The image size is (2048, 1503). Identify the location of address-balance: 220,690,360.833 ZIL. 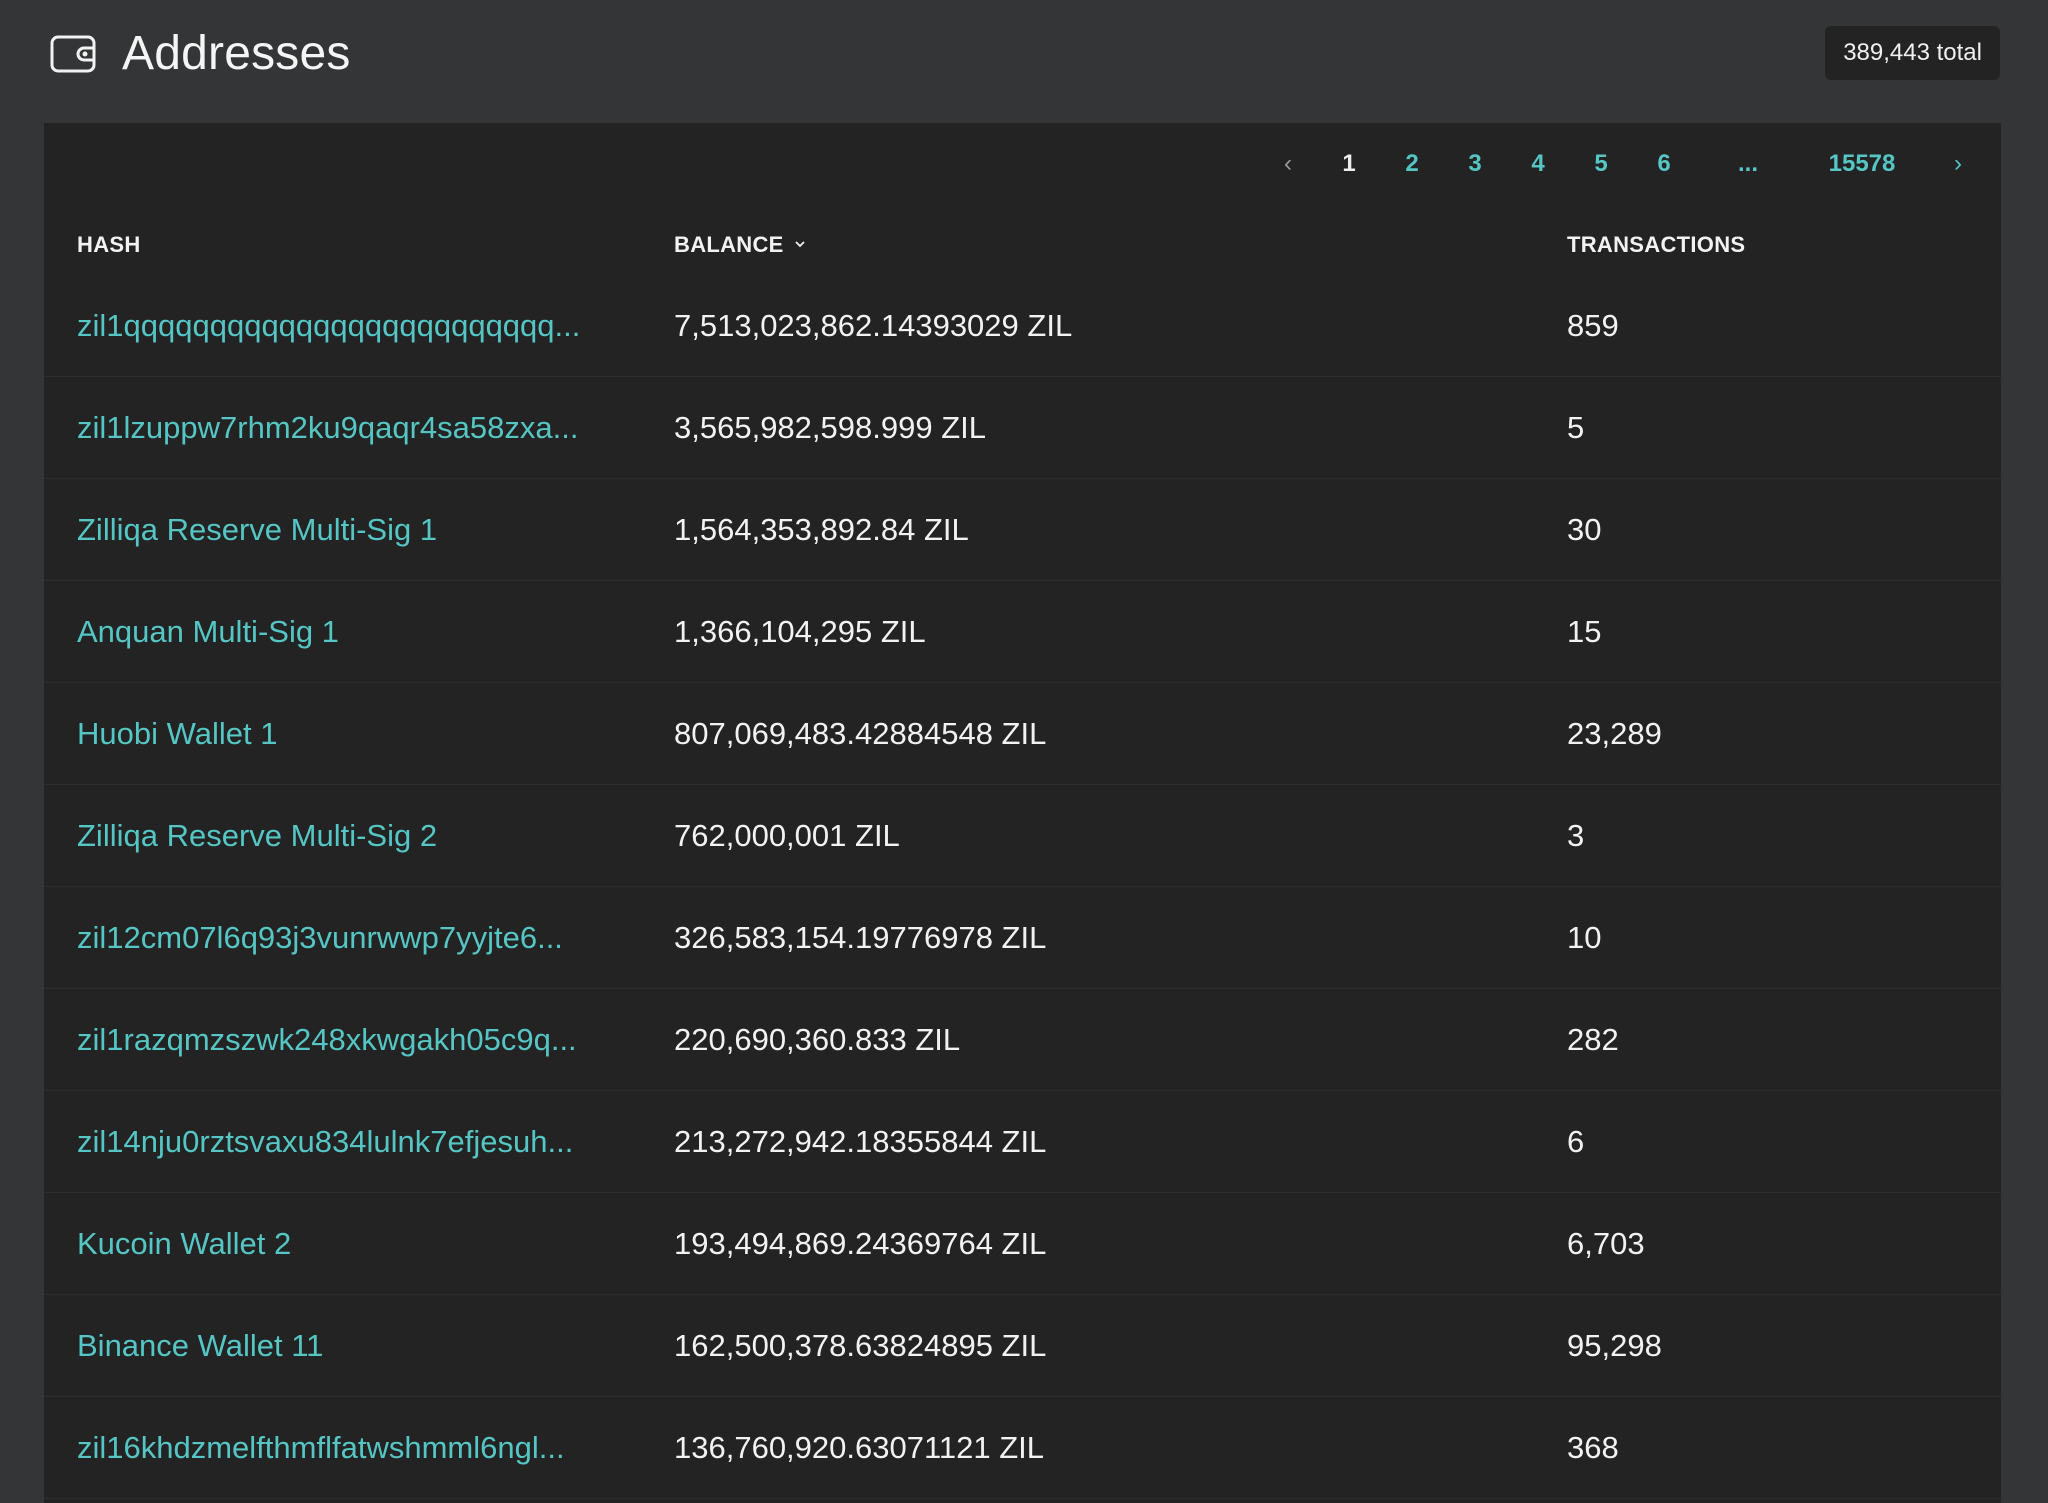
(817, 1039).